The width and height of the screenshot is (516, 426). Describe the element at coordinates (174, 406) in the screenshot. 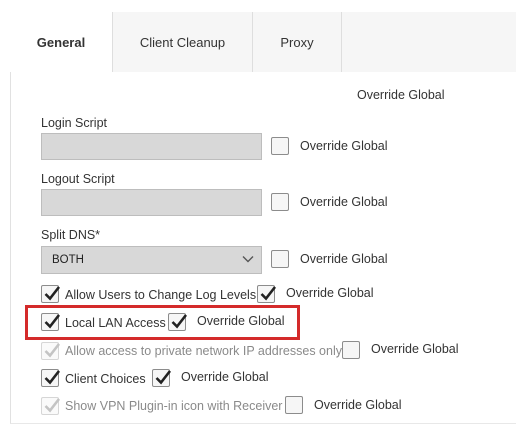

I see `vpn-plugin-icon-label: Show VPN Plugin-in icon with Receiver` at that location.